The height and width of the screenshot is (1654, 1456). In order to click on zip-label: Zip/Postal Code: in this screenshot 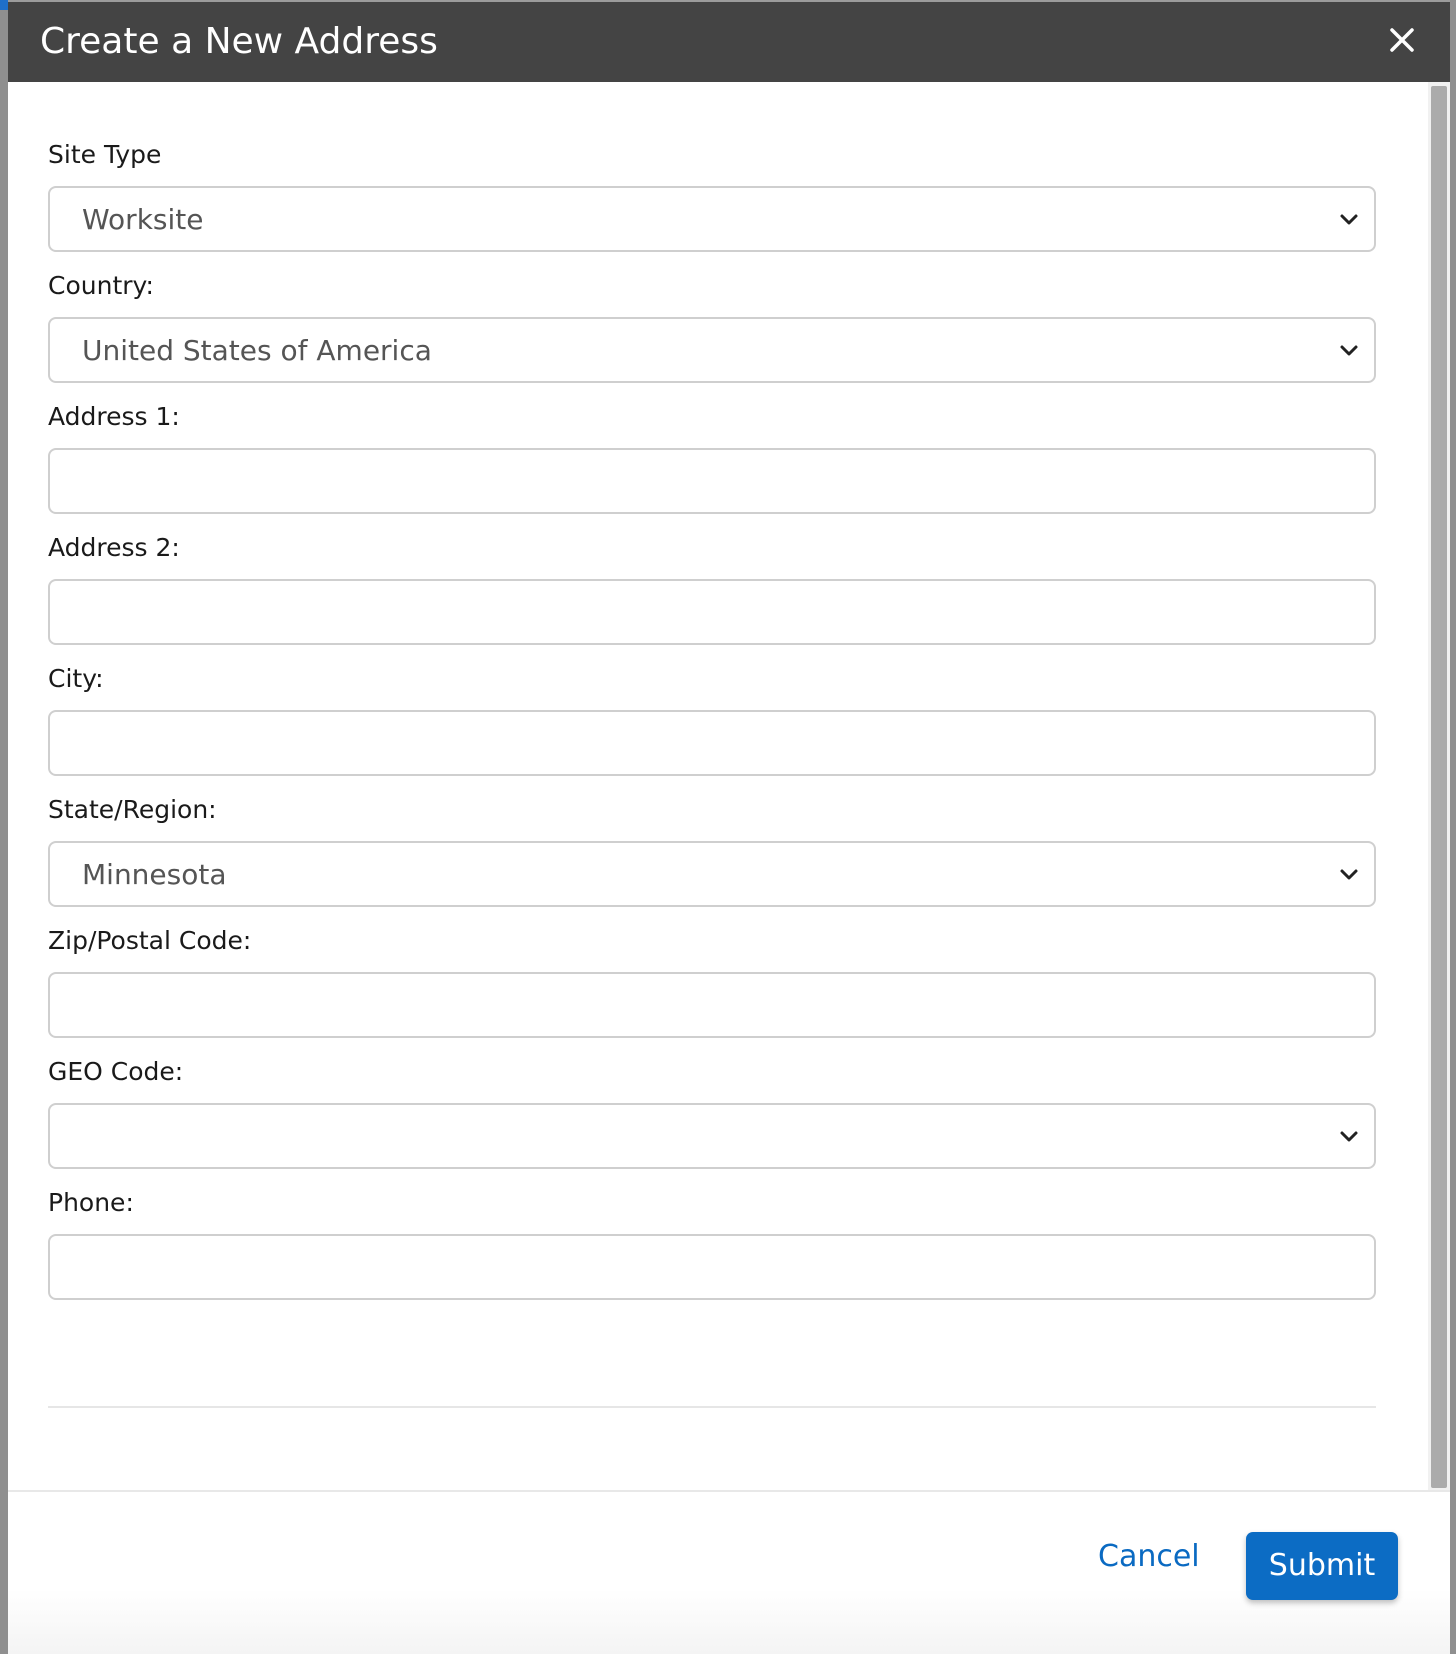, I will do `click(150, 940)`.